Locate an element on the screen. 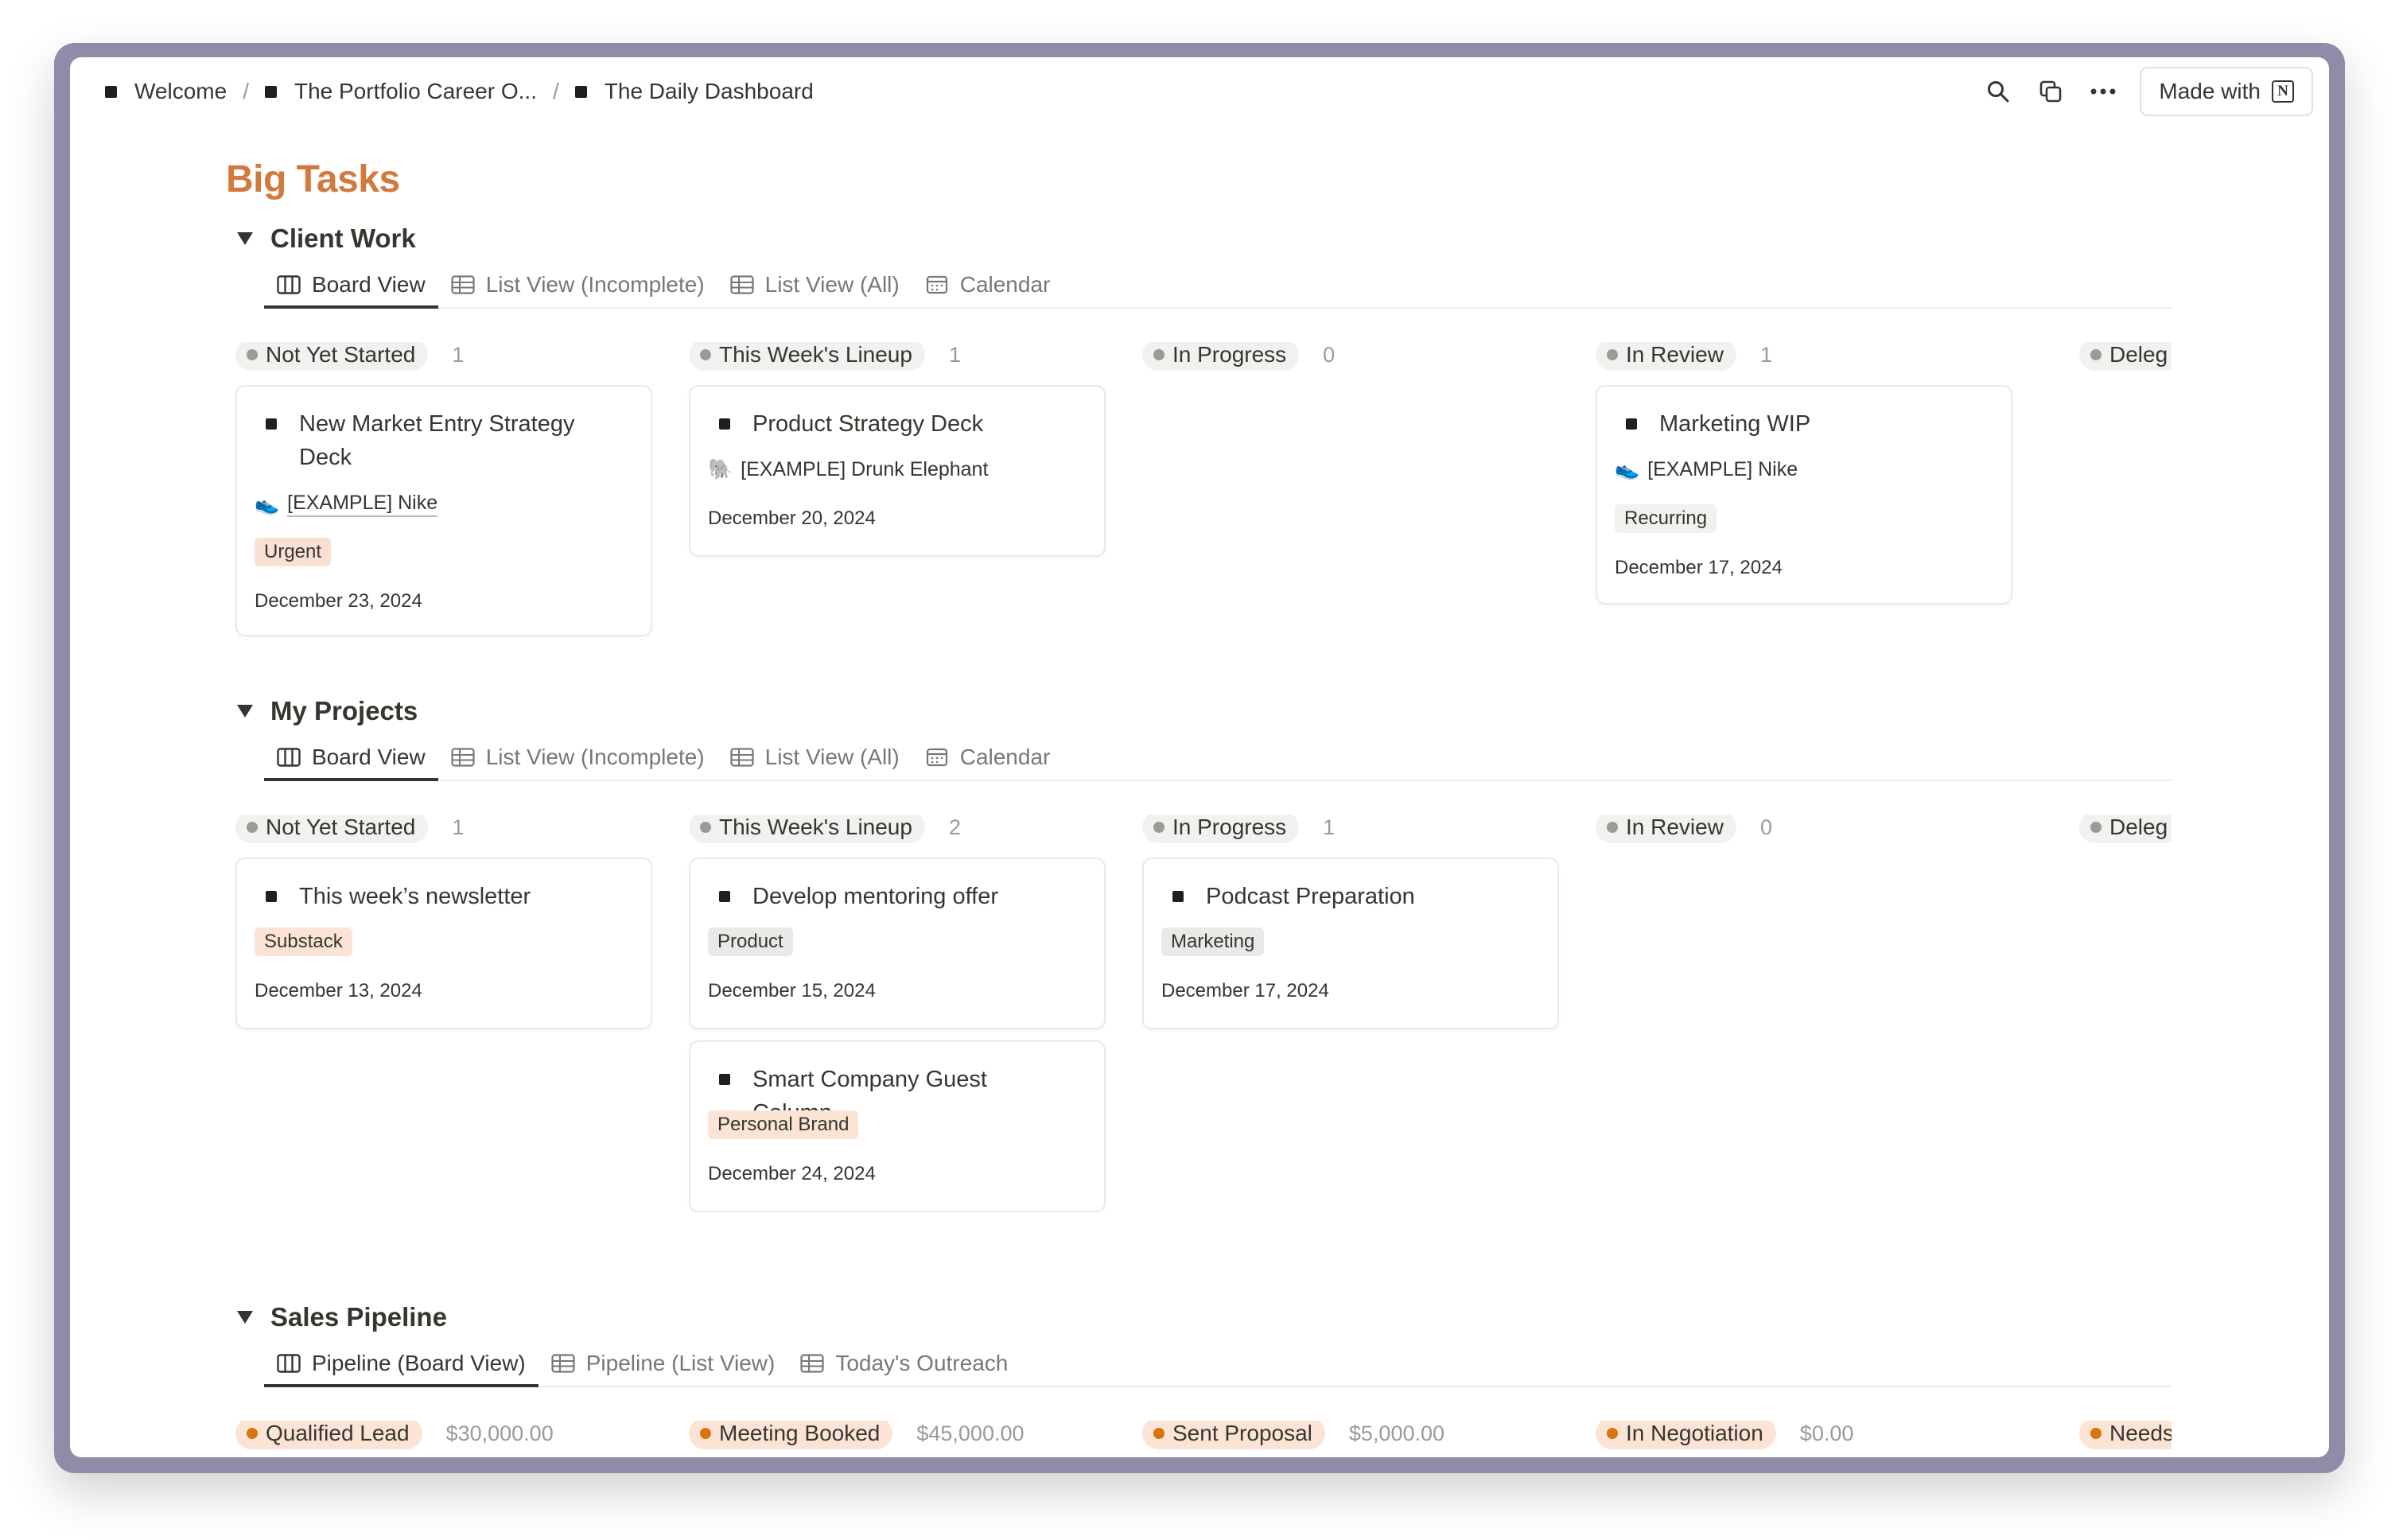  status-pill: In Review is located at coordinates (1666, 829).